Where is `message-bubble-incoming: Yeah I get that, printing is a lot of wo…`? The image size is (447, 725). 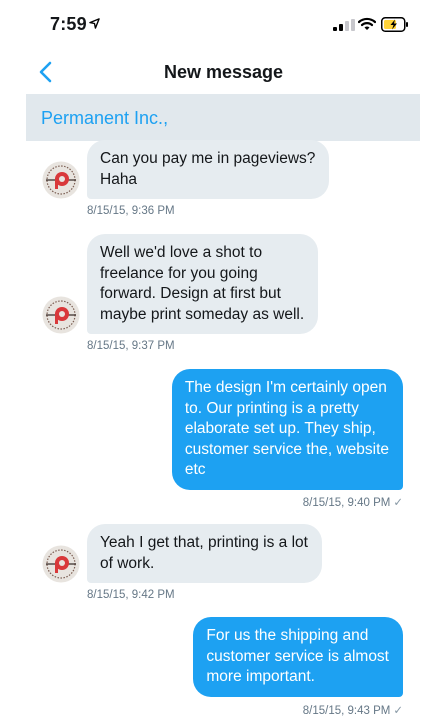
message-bubble-incoming: Yeah I get that, printing is a lot of wo… is located at coordinates (204, 553).